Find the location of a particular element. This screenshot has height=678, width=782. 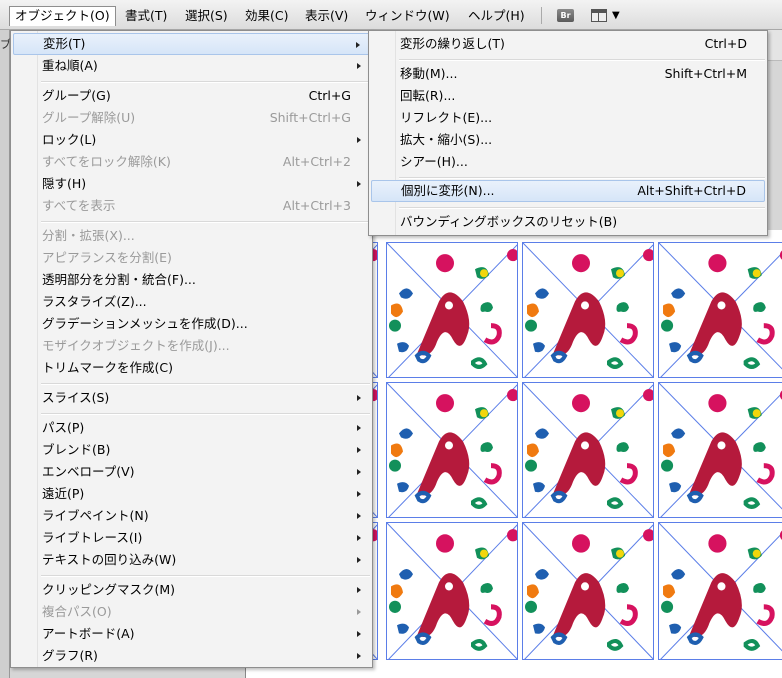

menu-item-label: ロック(L) is located at coordinates (69, 139).